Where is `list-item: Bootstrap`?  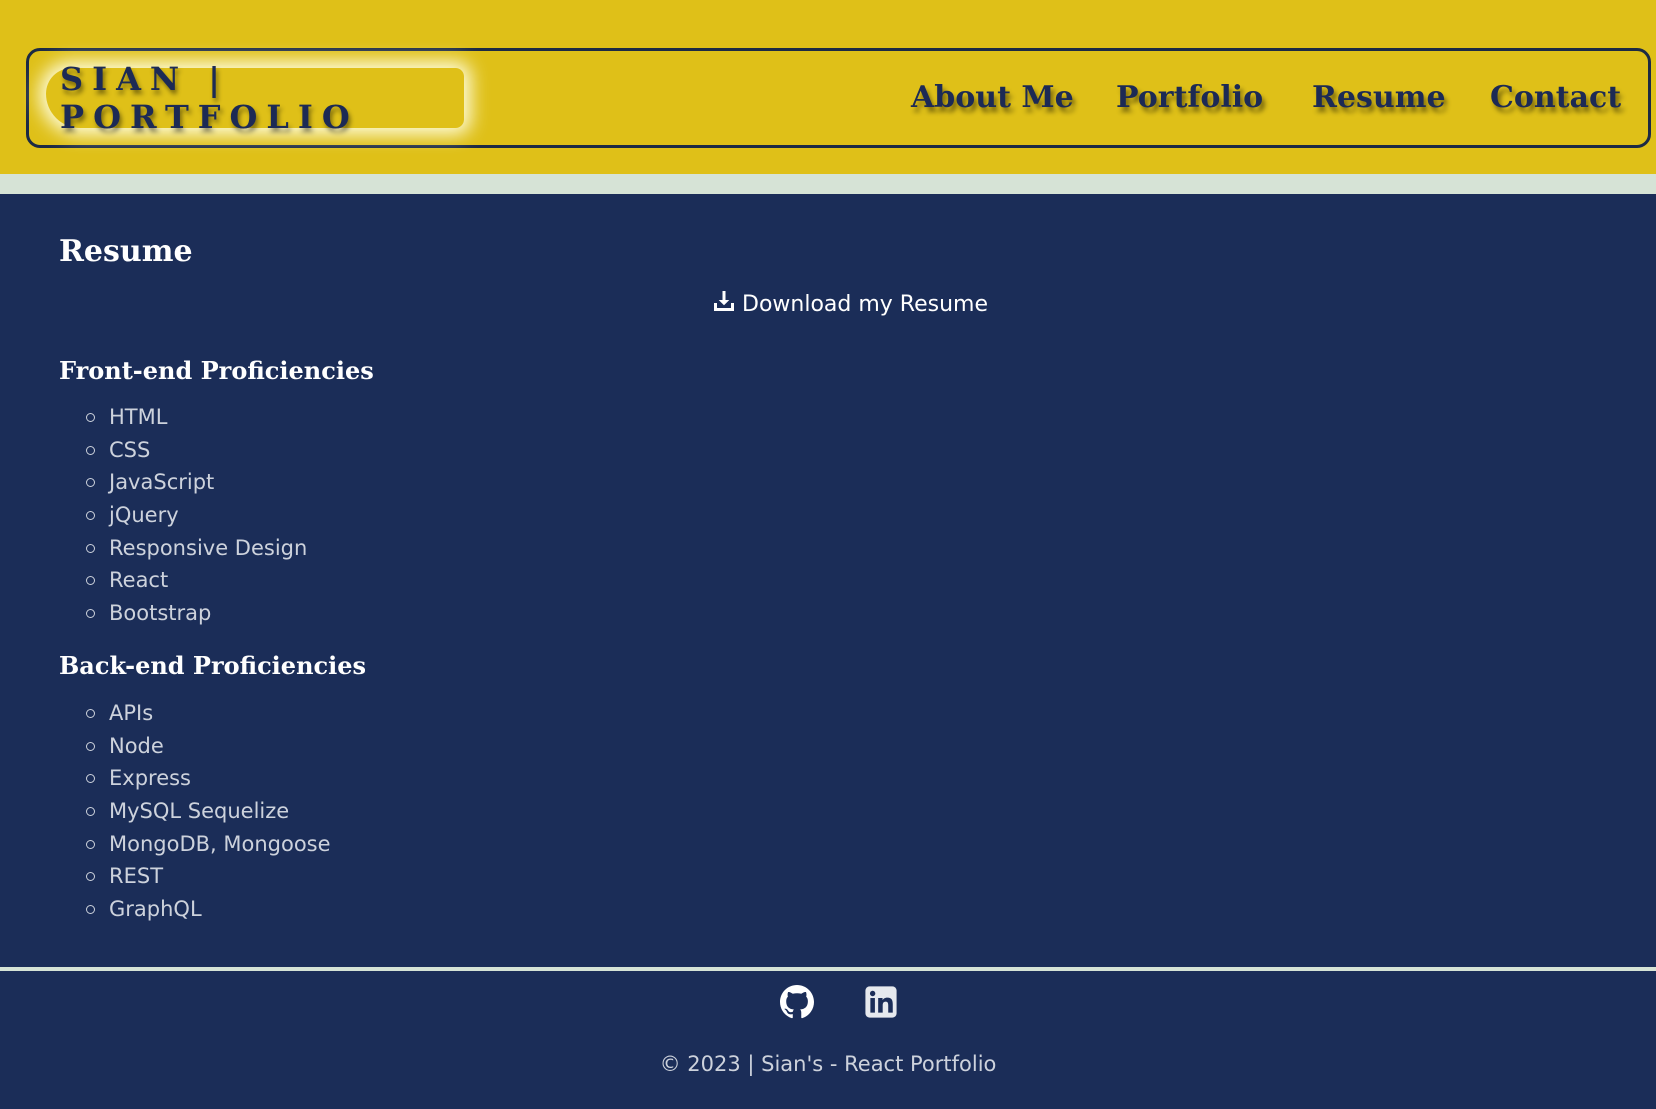 list-item: Bootstrap is located at coordinates (196, 613).